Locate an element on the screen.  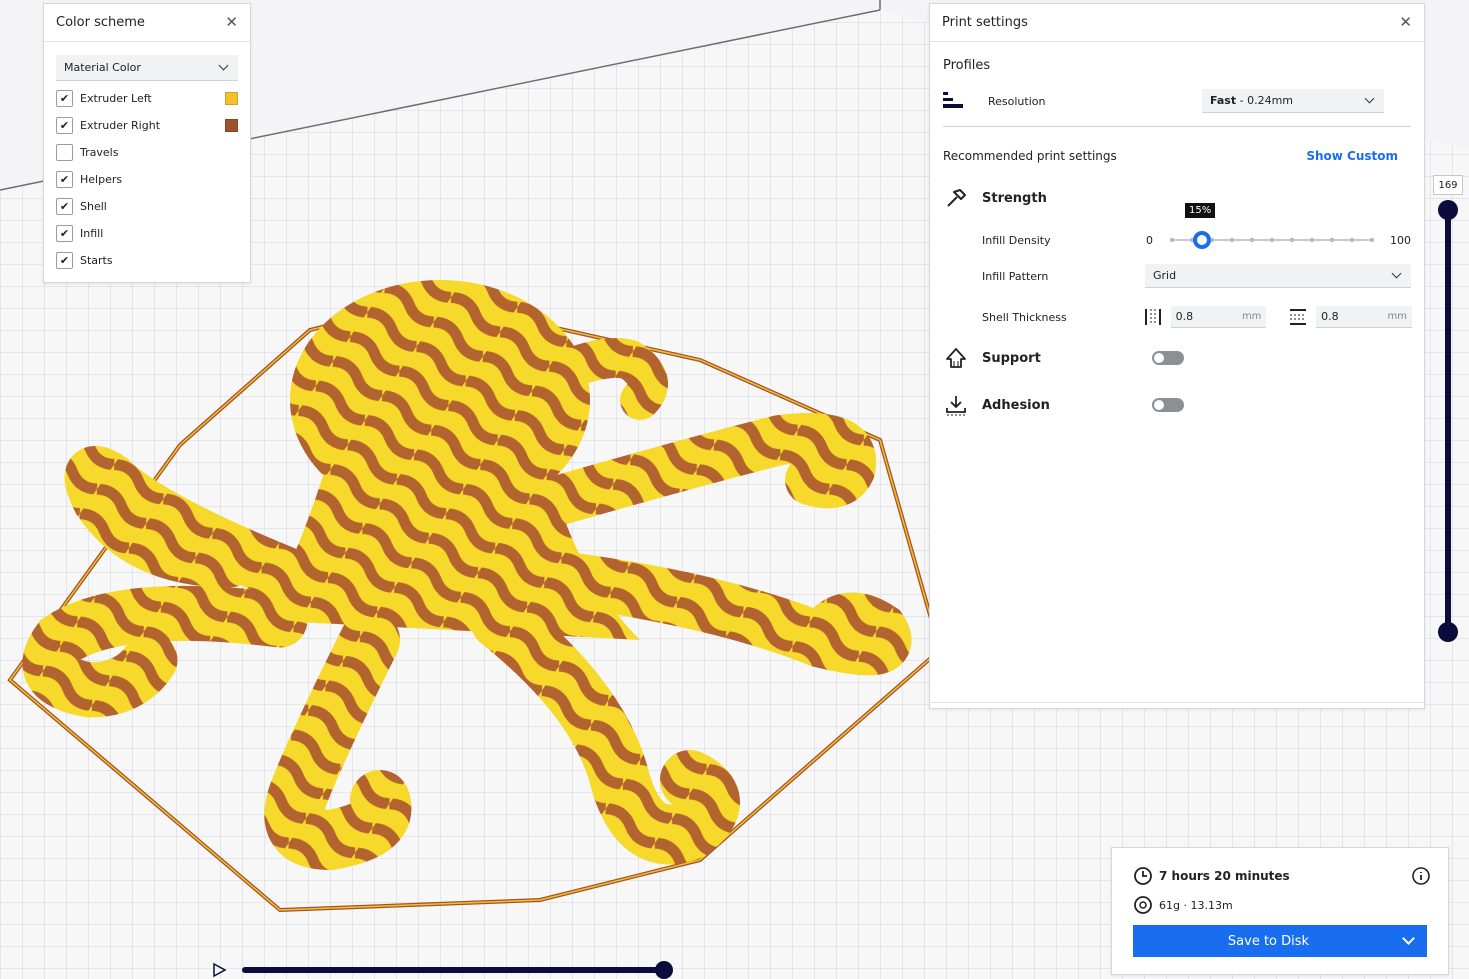
layer-view-handle is located at coordinates (664, 970).